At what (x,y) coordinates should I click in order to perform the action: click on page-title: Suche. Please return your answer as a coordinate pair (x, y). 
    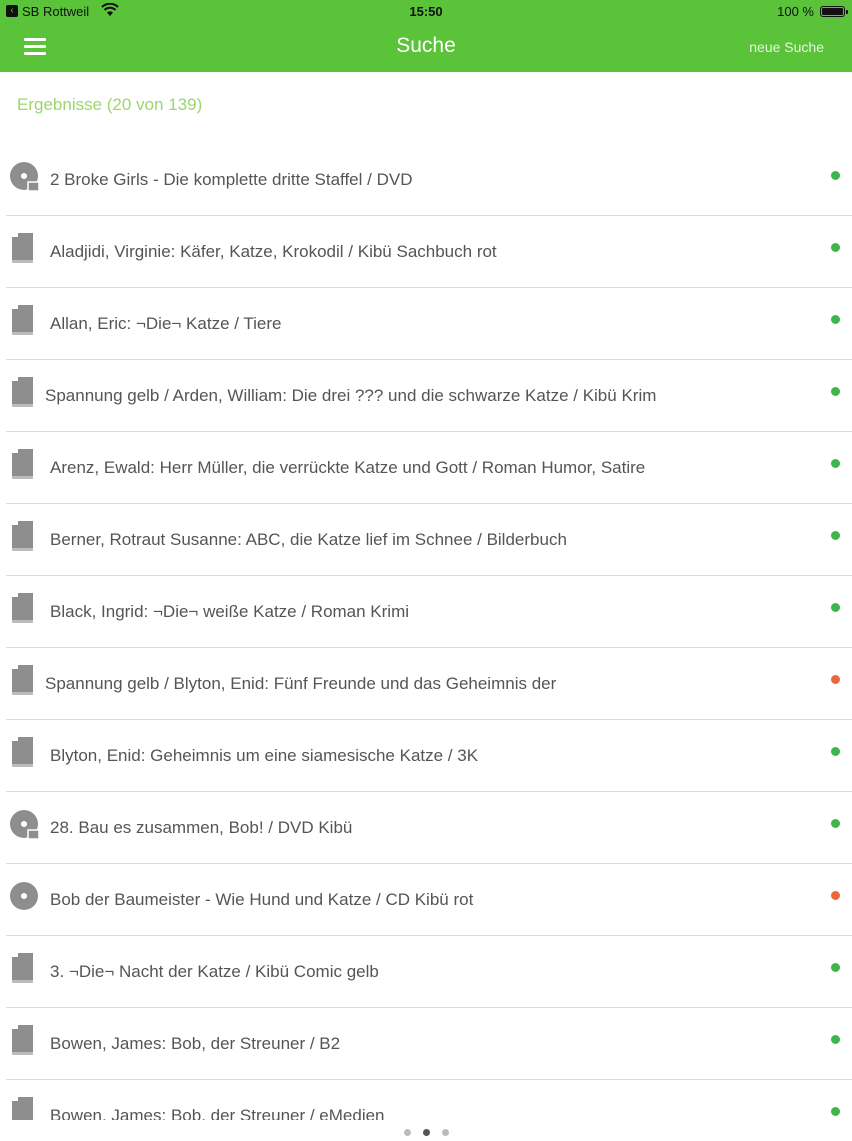
    Looking at the image, I should click on (426, 45).